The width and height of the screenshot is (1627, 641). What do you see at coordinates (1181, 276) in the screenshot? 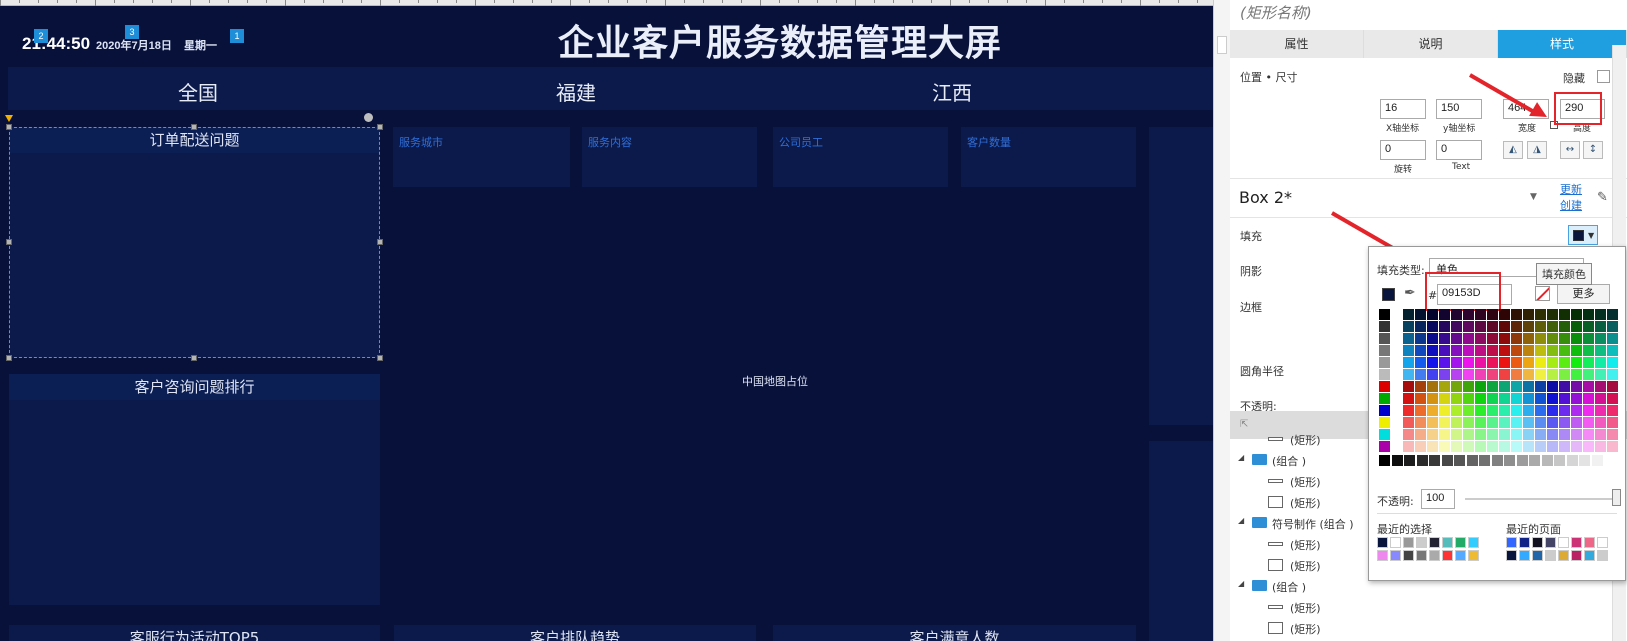
I see `panel-right-upper` at bounding box center [1181, 276].